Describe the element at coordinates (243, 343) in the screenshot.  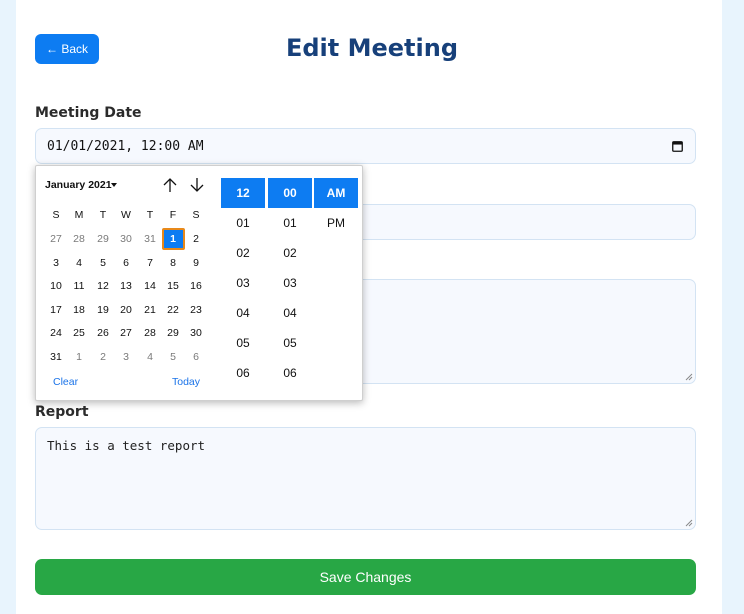
I see `hour-option: 05` at that location.